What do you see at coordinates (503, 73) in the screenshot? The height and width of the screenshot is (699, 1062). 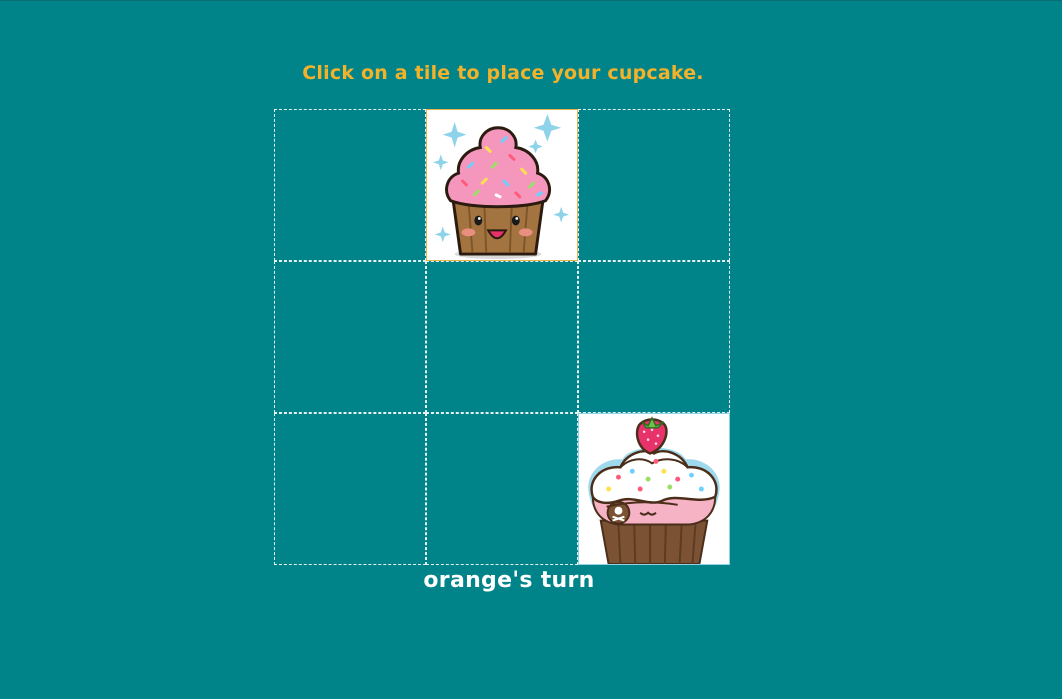 I see `instructions-text: Click on a tile to place your cupcake.` at bounding box center [503, 73].